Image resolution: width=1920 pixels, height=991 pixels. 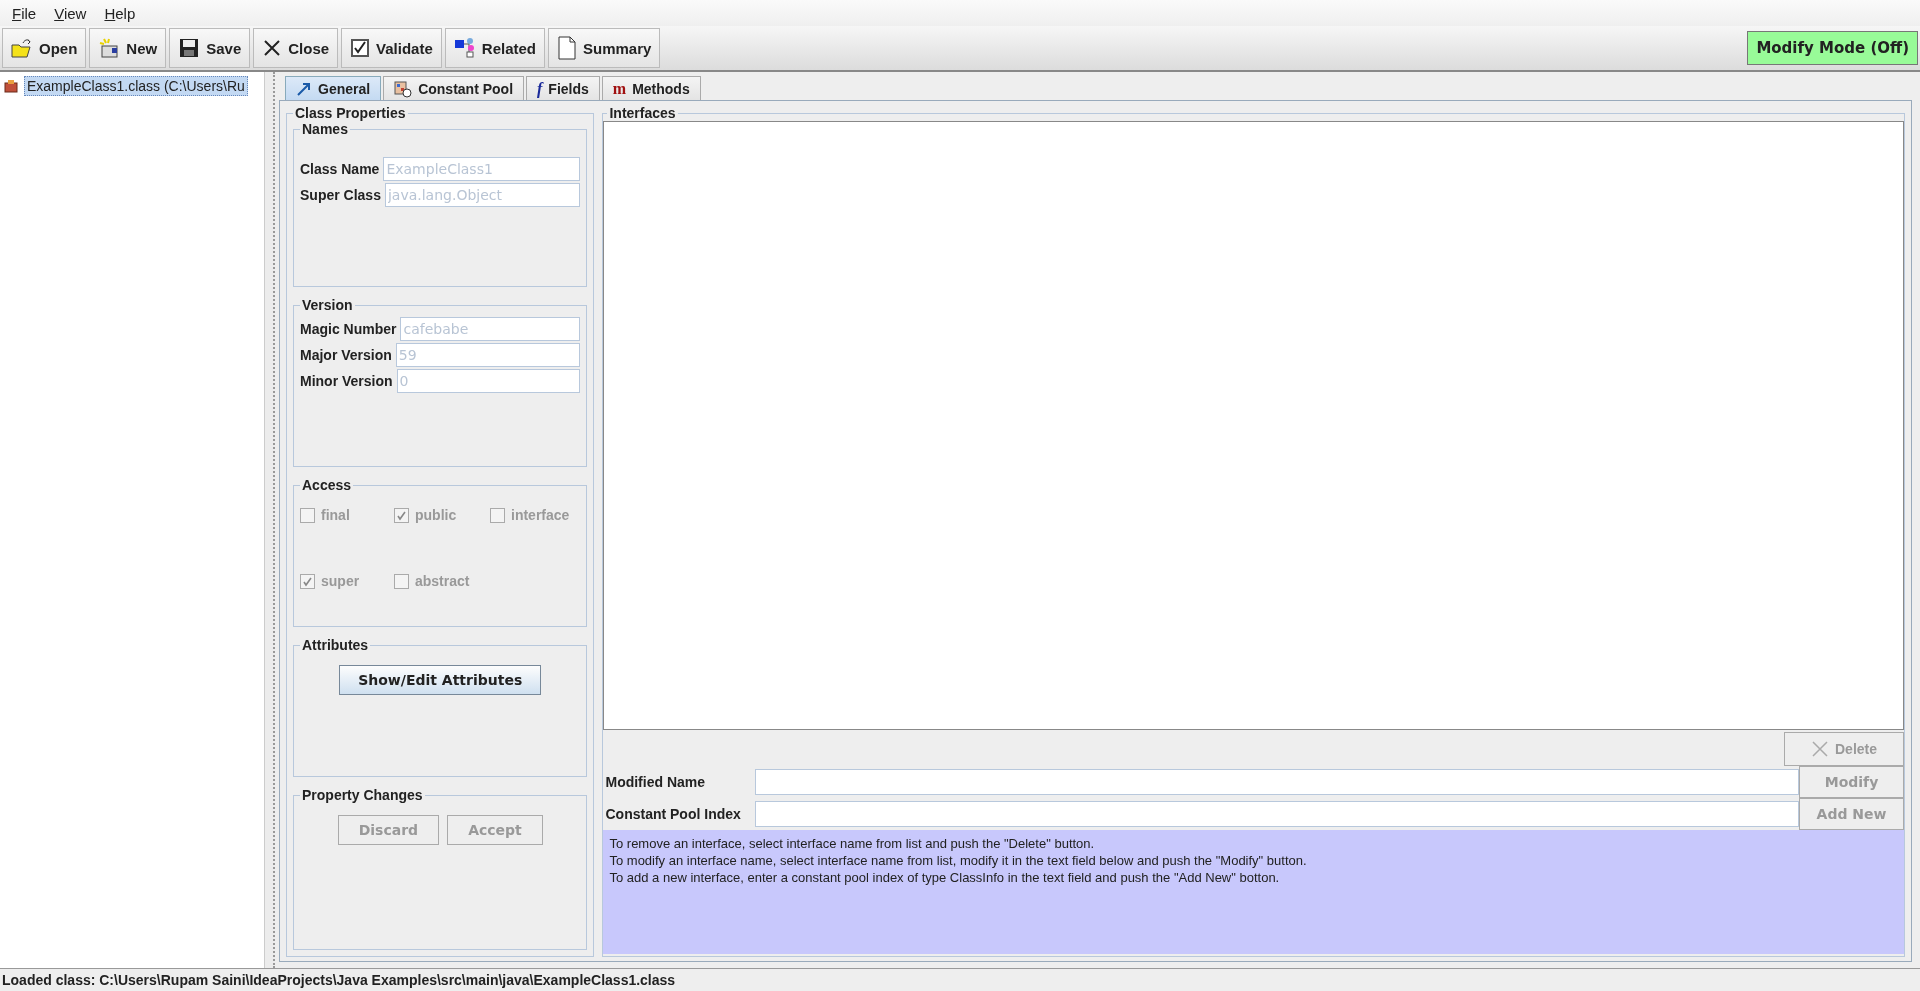 What do you see at coordinates (120, 13) in the screenshot?
I see `menu-item: Help` at bounding box center [120, 13].